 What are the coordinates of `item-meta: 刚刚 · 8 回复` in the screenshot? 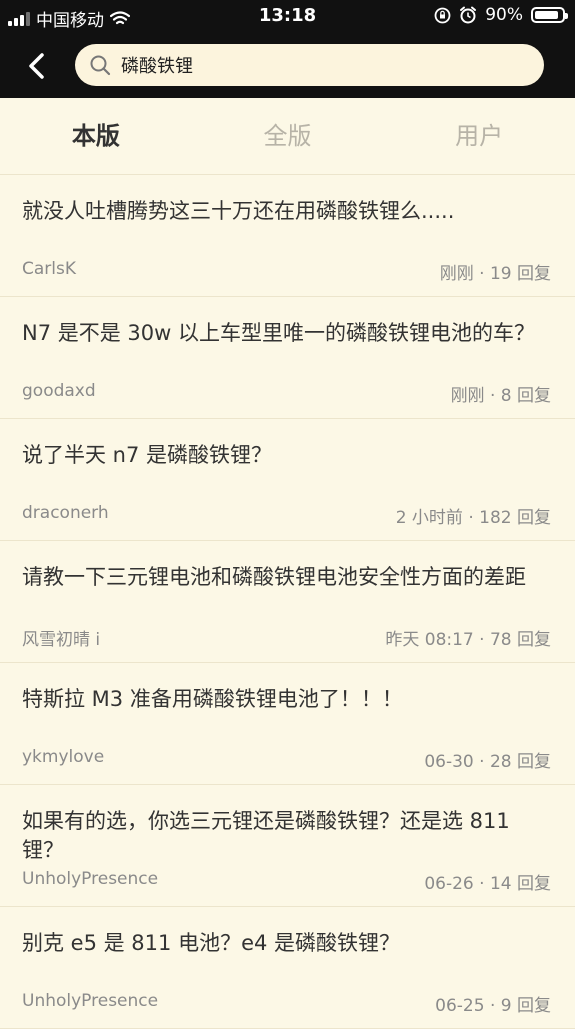 It's located at (500, 396).